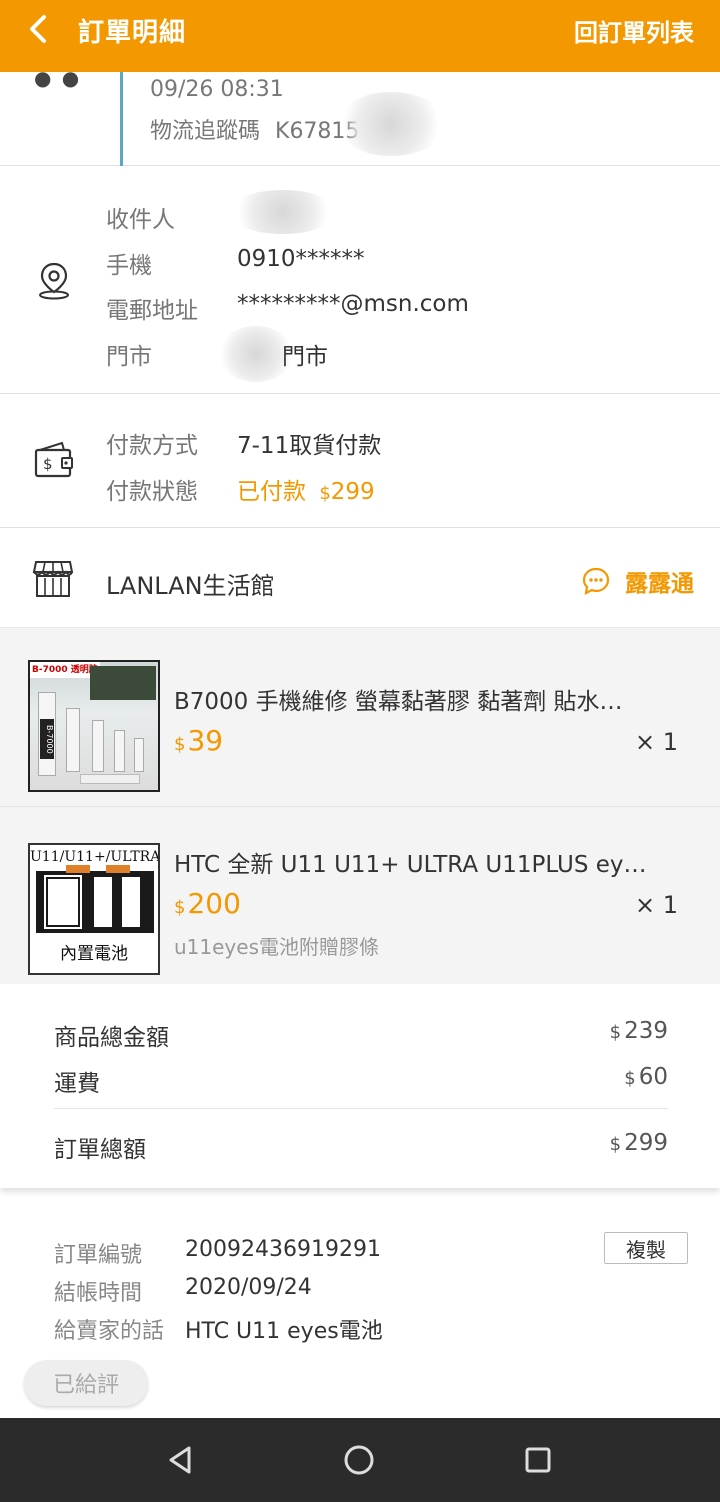 The height and width of the screenshot is (1502, 720). What do you see at coordinates (54, 460) in the screenshot?
I see `wallet-icon: $` at bounding box center [54, 460].